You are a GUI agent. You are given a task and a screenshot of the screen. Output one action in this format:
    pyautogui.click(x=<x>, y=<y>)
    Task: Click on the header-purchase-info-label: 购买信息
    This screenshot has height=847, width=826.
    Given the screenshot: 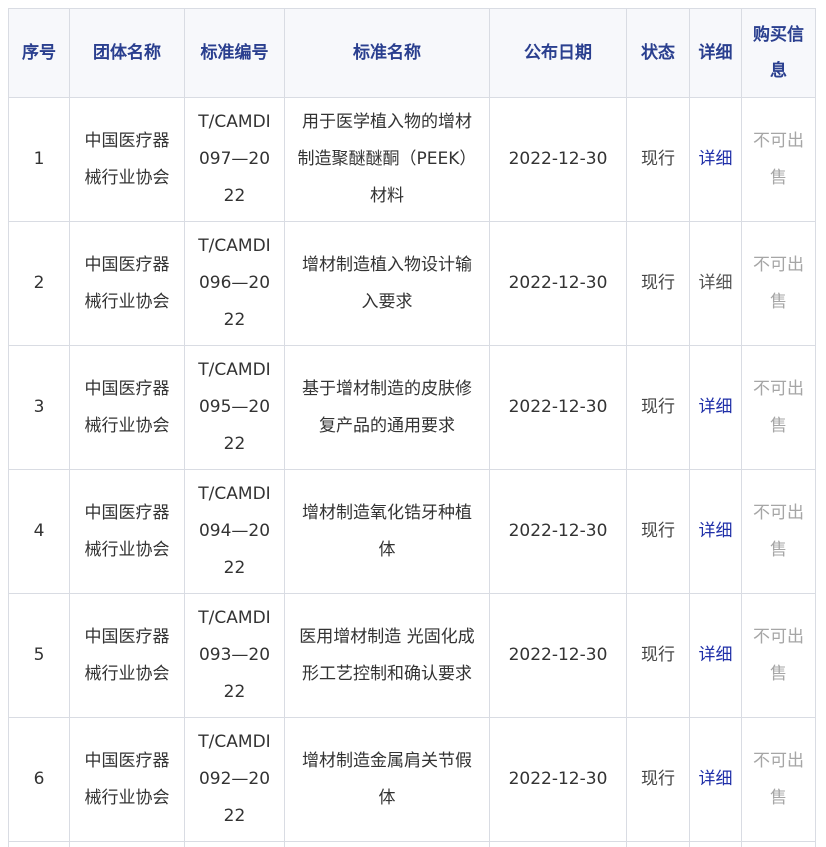 What is the action you would take?
    pyautogui.click(x=778, y=53)
    